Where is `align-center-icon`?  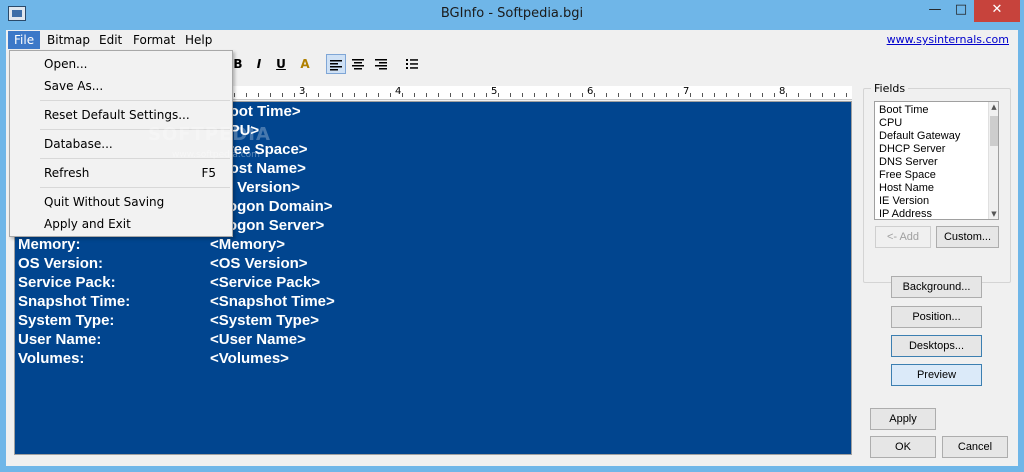
align-center-icon is located at coordinates (358, 64).